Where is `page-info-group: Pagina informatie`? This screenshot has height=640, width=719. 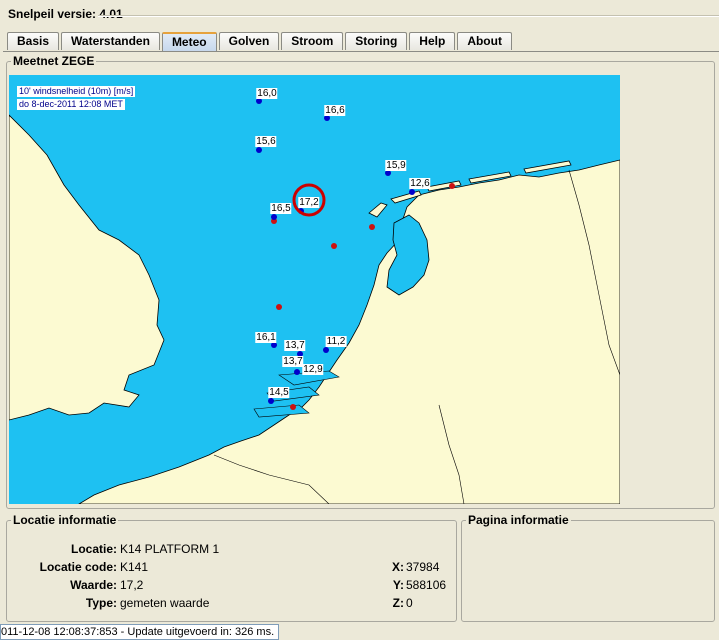
page-info-group: Pagina informatie is located at coordinates (588, 567).